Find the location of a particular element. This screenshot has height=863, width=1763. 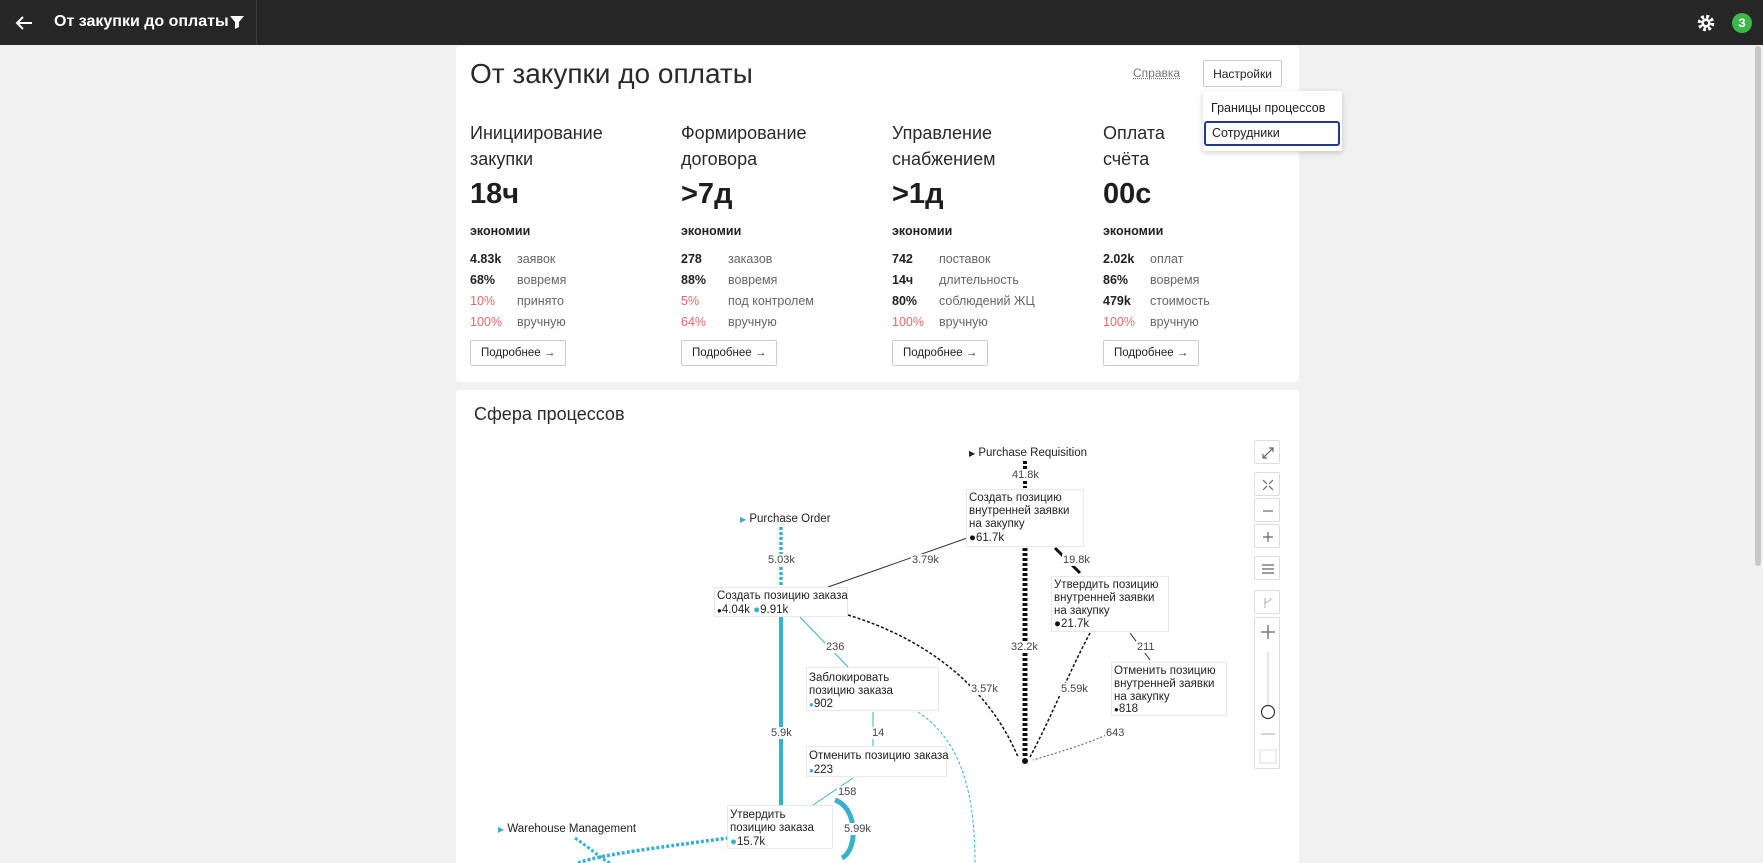

start-node-purchase-requisition: ▶ Purchase Requisition is located at coordinates (1028, 453).